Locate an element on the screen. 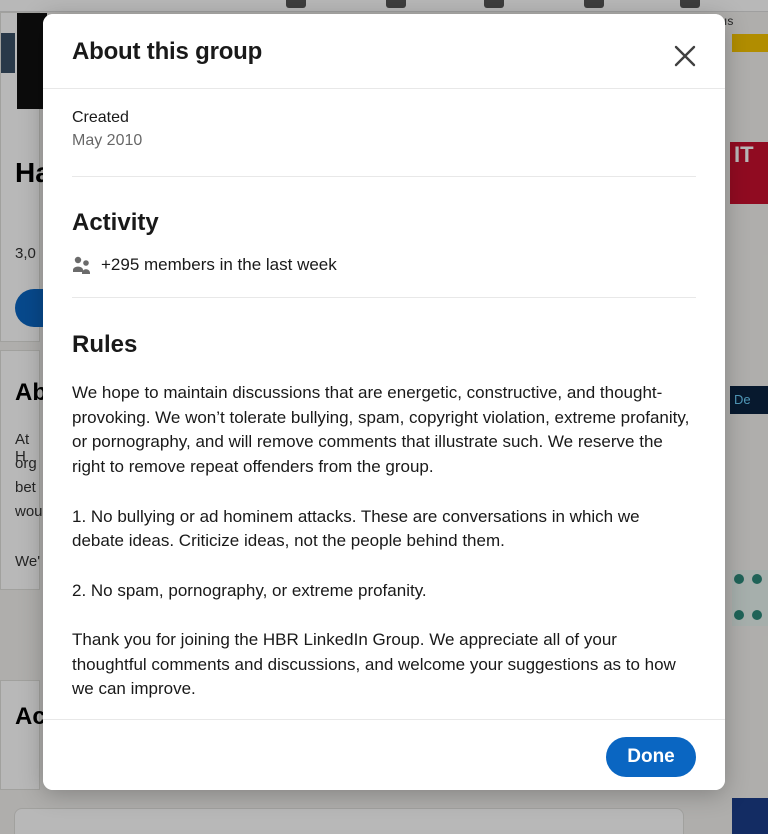  members-activity-text: +295 members in the last week is located at coordinates (219, 264).